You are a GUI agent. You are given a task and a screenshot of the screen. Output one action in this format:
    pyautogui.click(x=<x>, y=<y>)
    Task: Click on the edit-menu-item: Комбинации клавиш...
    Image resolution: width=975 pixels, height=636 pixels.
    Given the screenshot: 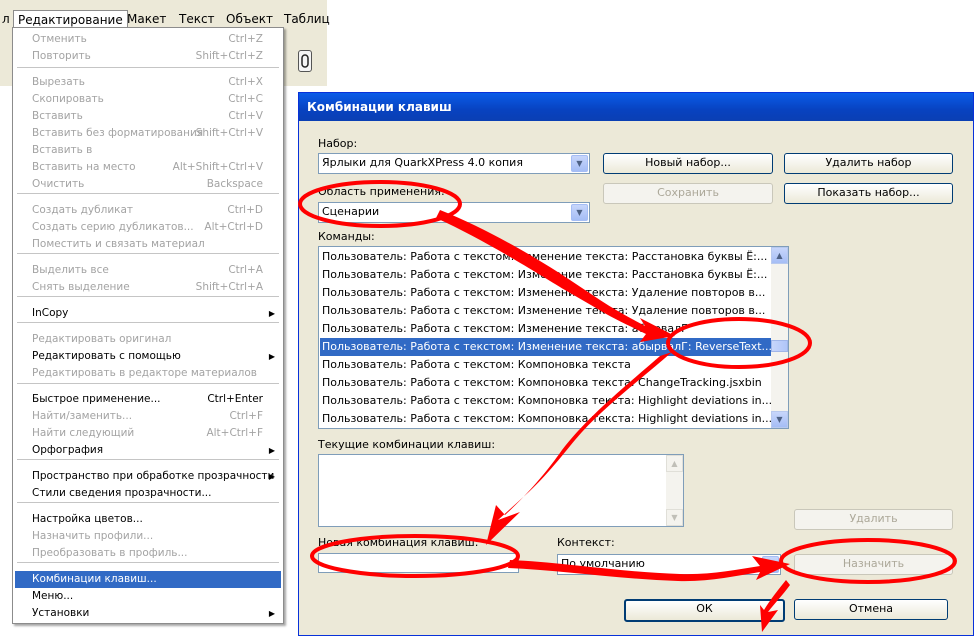 What is the action you would take?
    pyautogui.click(x=148, y=579)
    